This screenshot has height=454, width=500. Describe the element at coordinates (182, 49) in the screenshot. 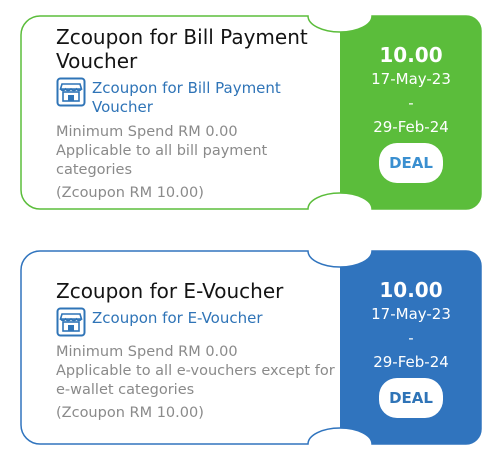

I see `voucher-title: Zcoupon for Bill Payment Voucher` at that location.